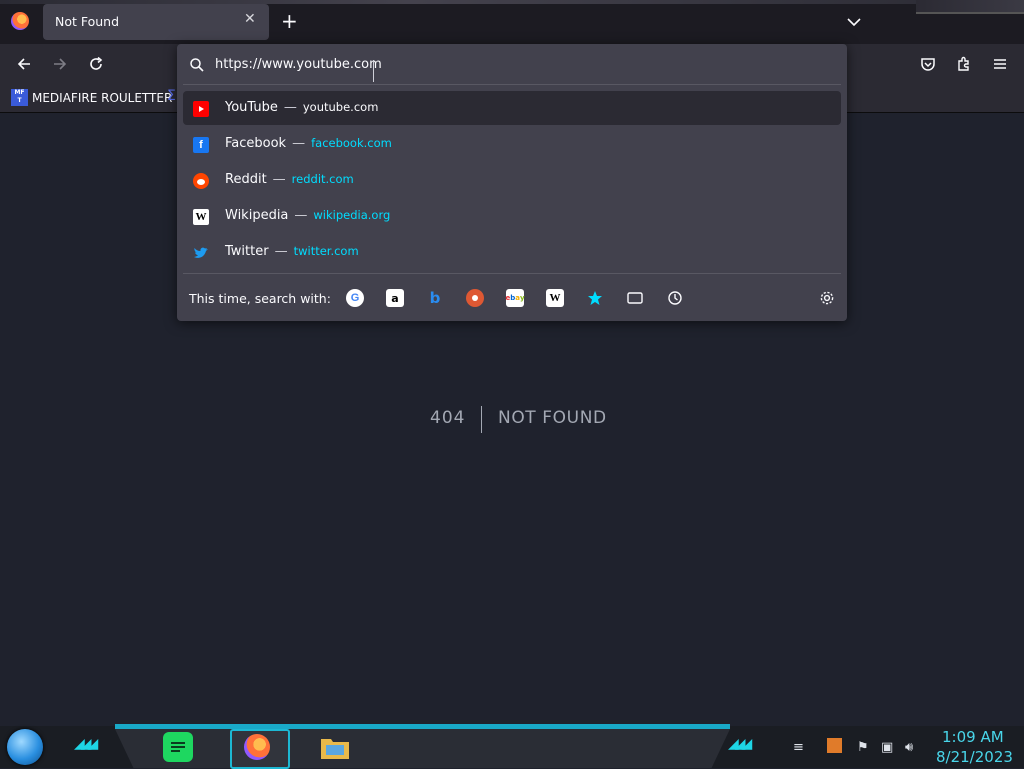 The height and width of the screenshot is (769, 1024). What do you see at coordinates (25, 747) in the screenshot?
I see `start-button` at bounding box center [25, 747].